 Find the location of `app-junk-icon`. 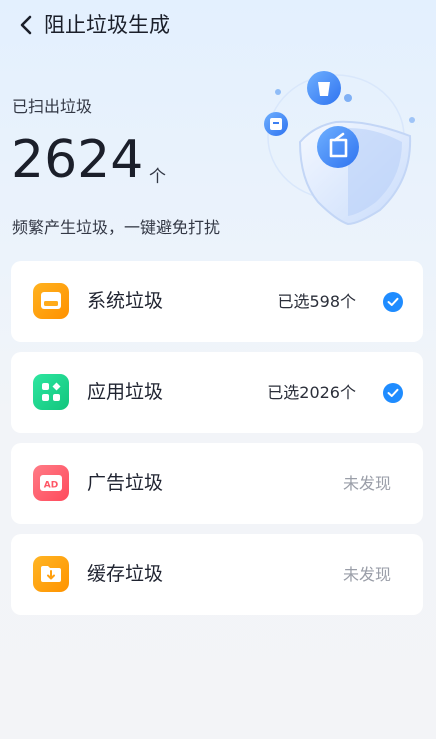

app-junk-icon is located at coordinates (51, 392).